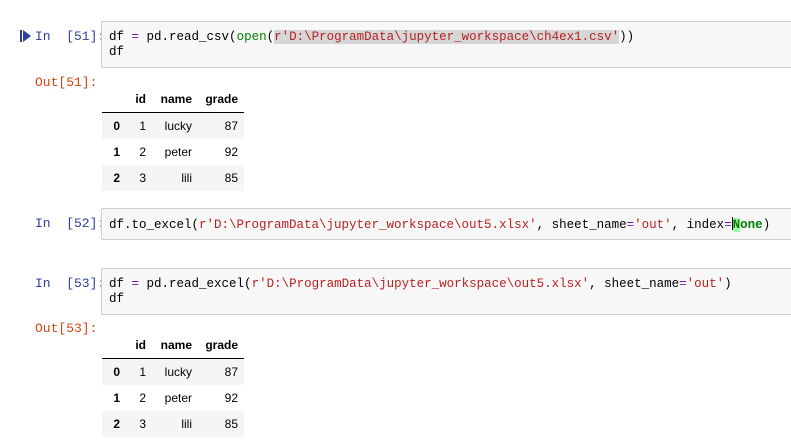 This screenshot has width=791, height=445. Describe the element at coordinates (66, 82) in the screenshot. I see `output-prompt: Out[51]:` at that location.